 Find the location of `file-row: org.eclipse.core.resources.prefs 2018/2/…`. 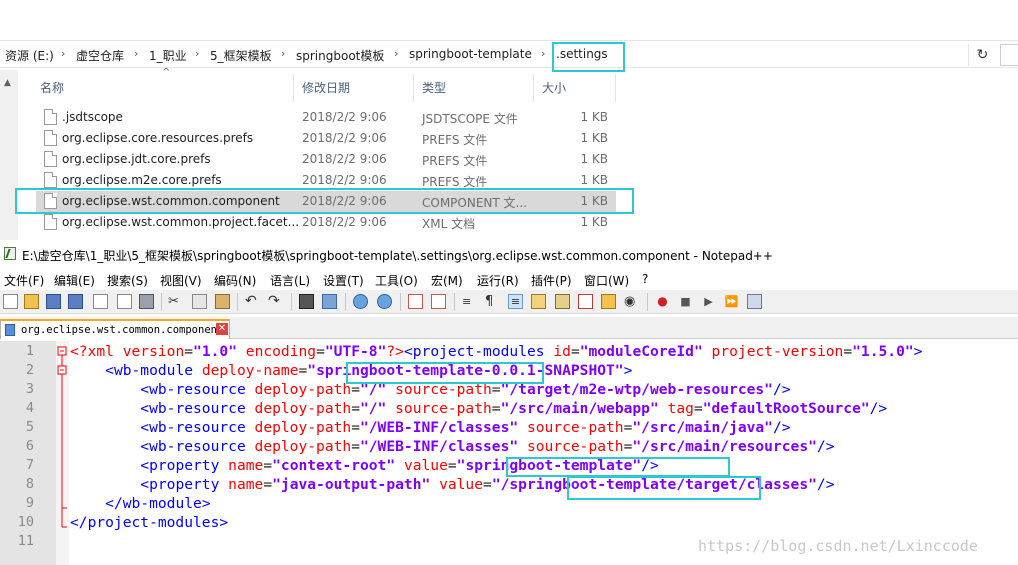

file-row: org.eclipse.core.resources.prefs 2018/2/… is located at coordinates (326, 138).